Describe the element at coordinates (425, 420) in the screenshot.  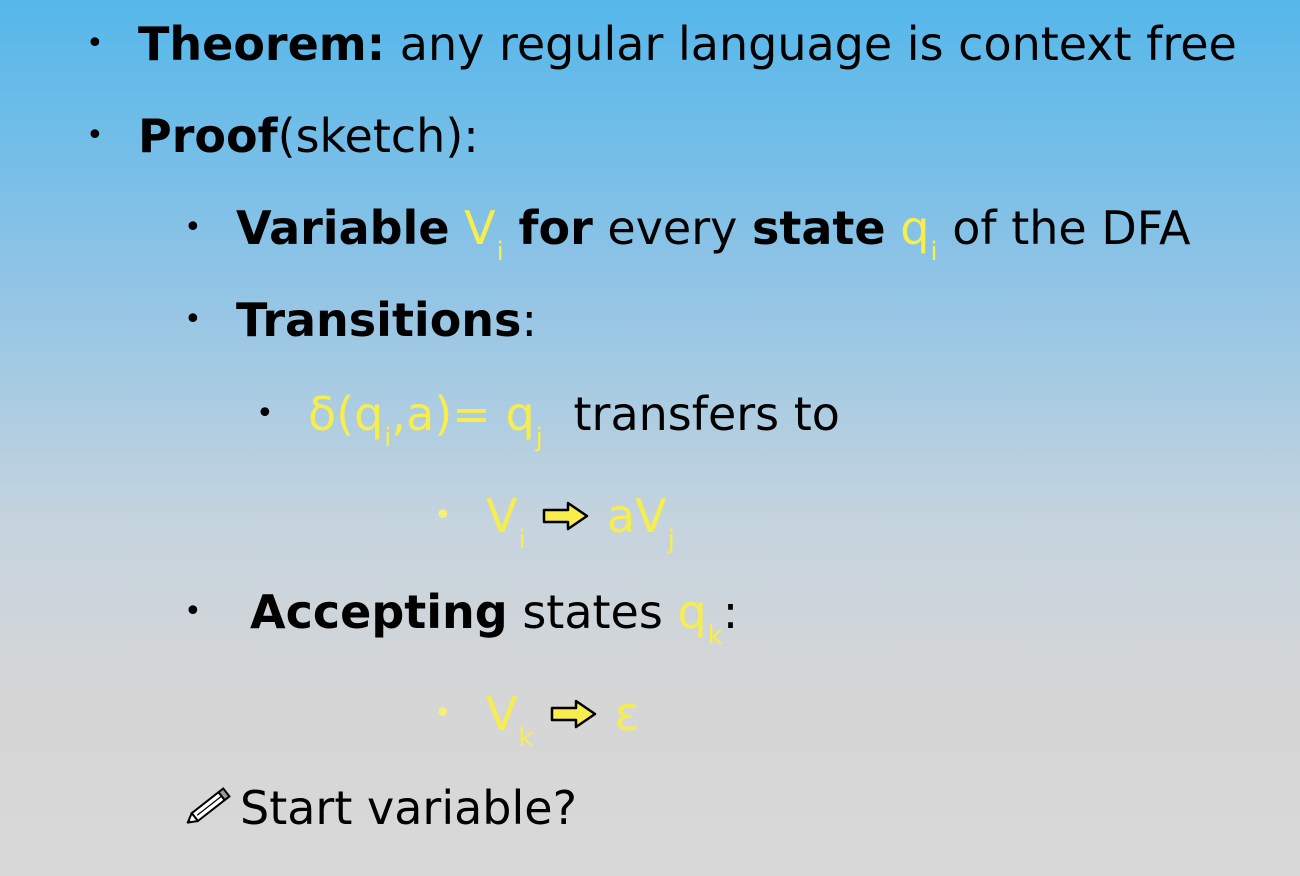
I see `delta-expression: δ(qi,a)= qj` at that location.